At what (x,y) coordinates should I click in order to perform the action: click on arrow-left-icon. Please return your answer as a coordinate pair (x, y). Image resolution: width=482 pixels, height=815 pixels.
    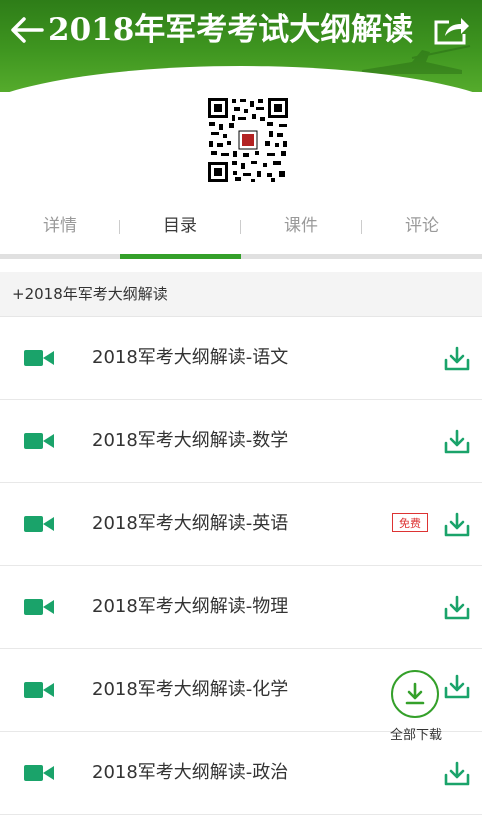
    Looking at the image, I should click on (27, 30).